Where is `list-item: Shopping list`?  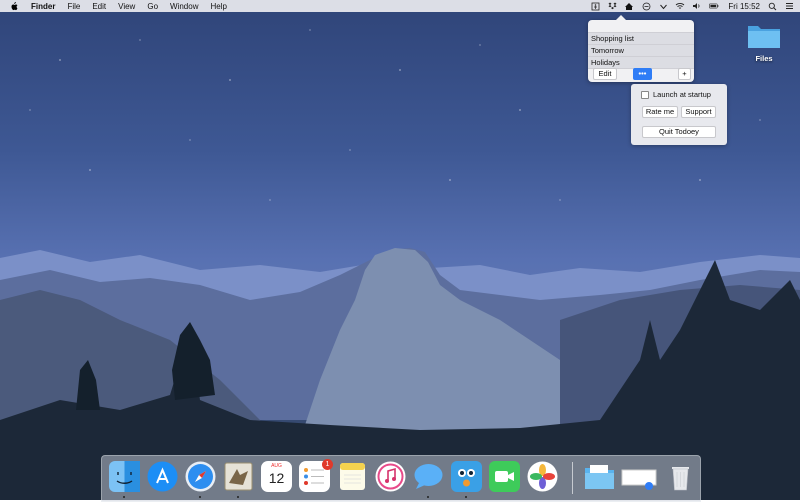 list-item: Shopping list is located at coordinates (641, 38).